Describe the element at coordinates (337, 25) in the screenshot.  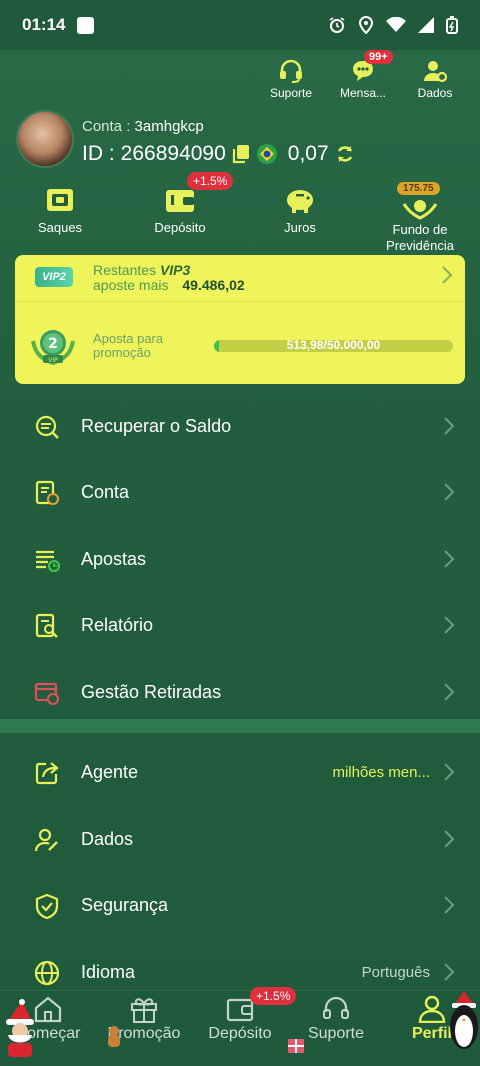
I see `alarm-icon` at that location.